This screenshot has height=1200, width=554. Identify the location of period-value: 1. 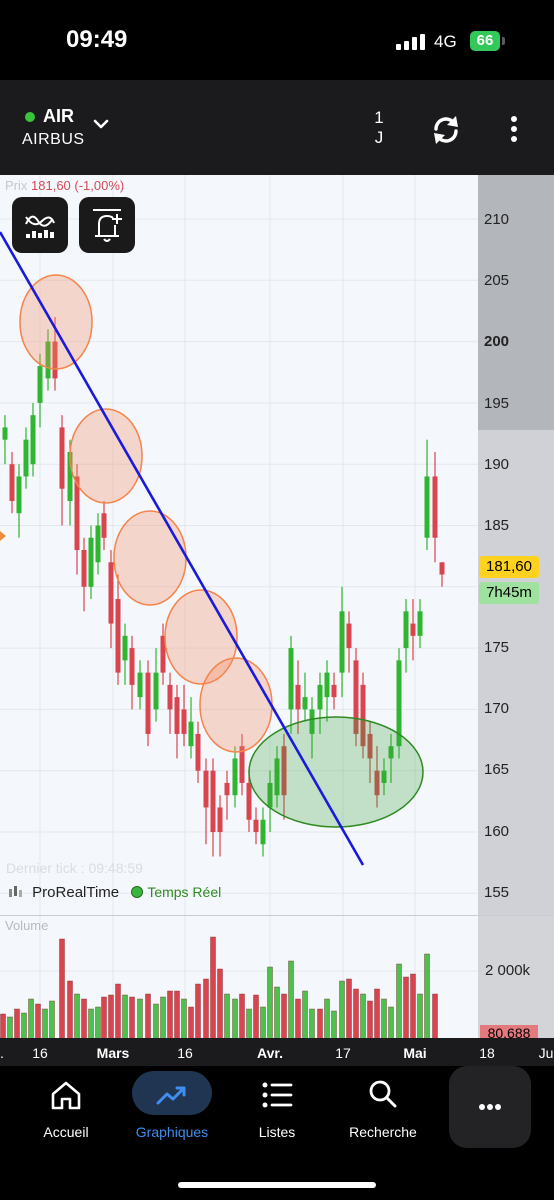
(379, 117).